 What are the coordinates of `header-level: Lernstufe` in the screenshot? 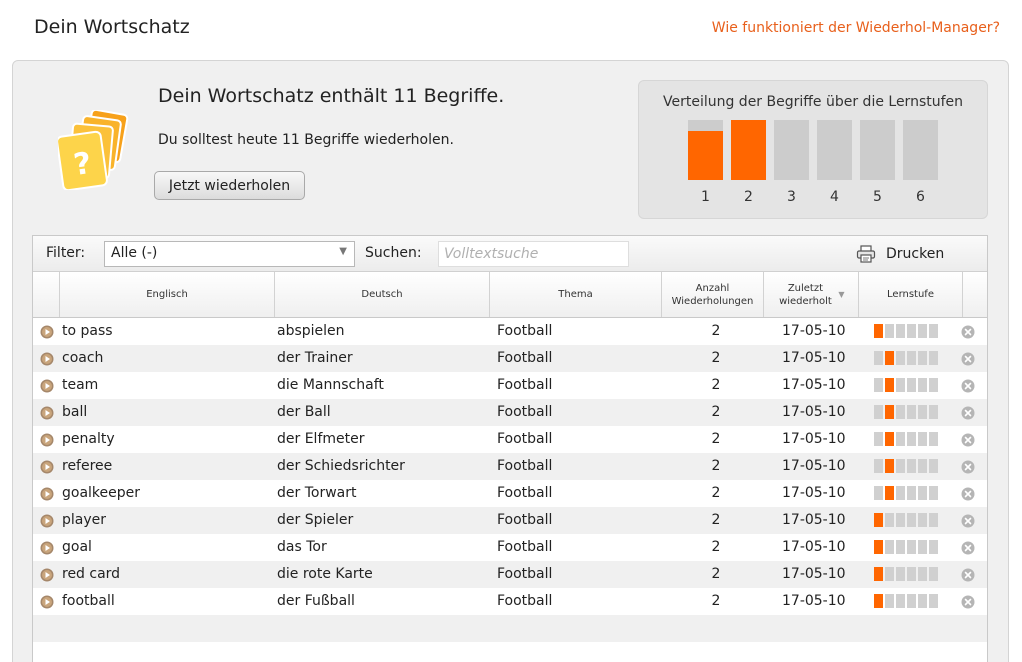 It's located at (911, 294).